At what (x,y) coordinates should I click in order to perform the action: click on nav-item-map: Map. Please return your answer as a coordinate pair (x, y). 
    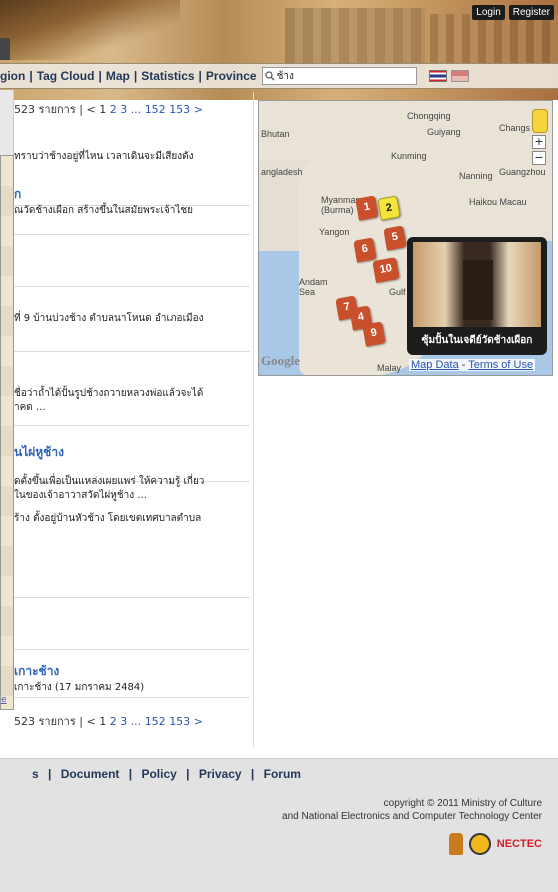
    Looking at the image, I should click on (118, 76).